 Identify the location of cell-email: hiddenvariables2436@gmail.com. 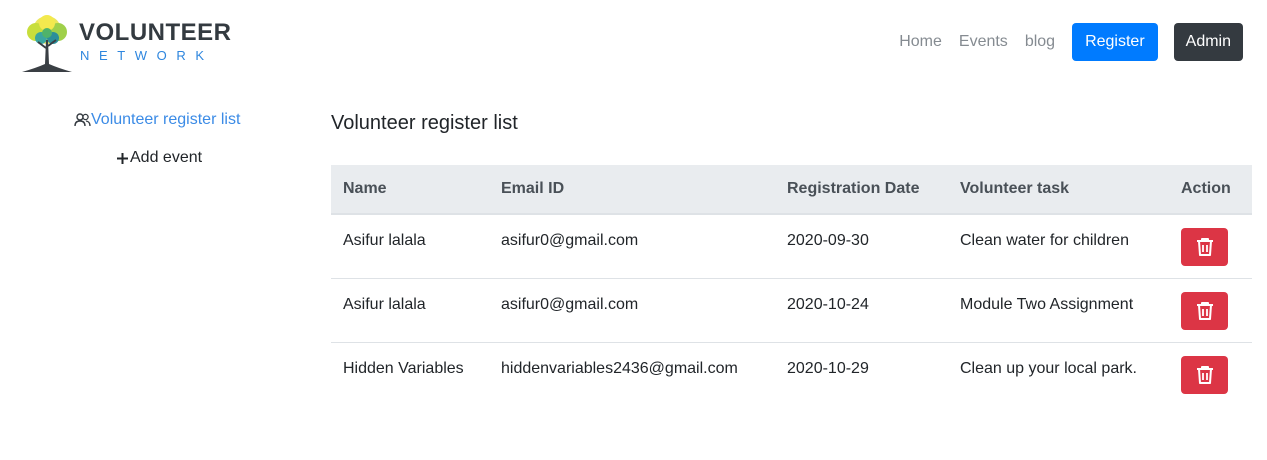
(632, 373).